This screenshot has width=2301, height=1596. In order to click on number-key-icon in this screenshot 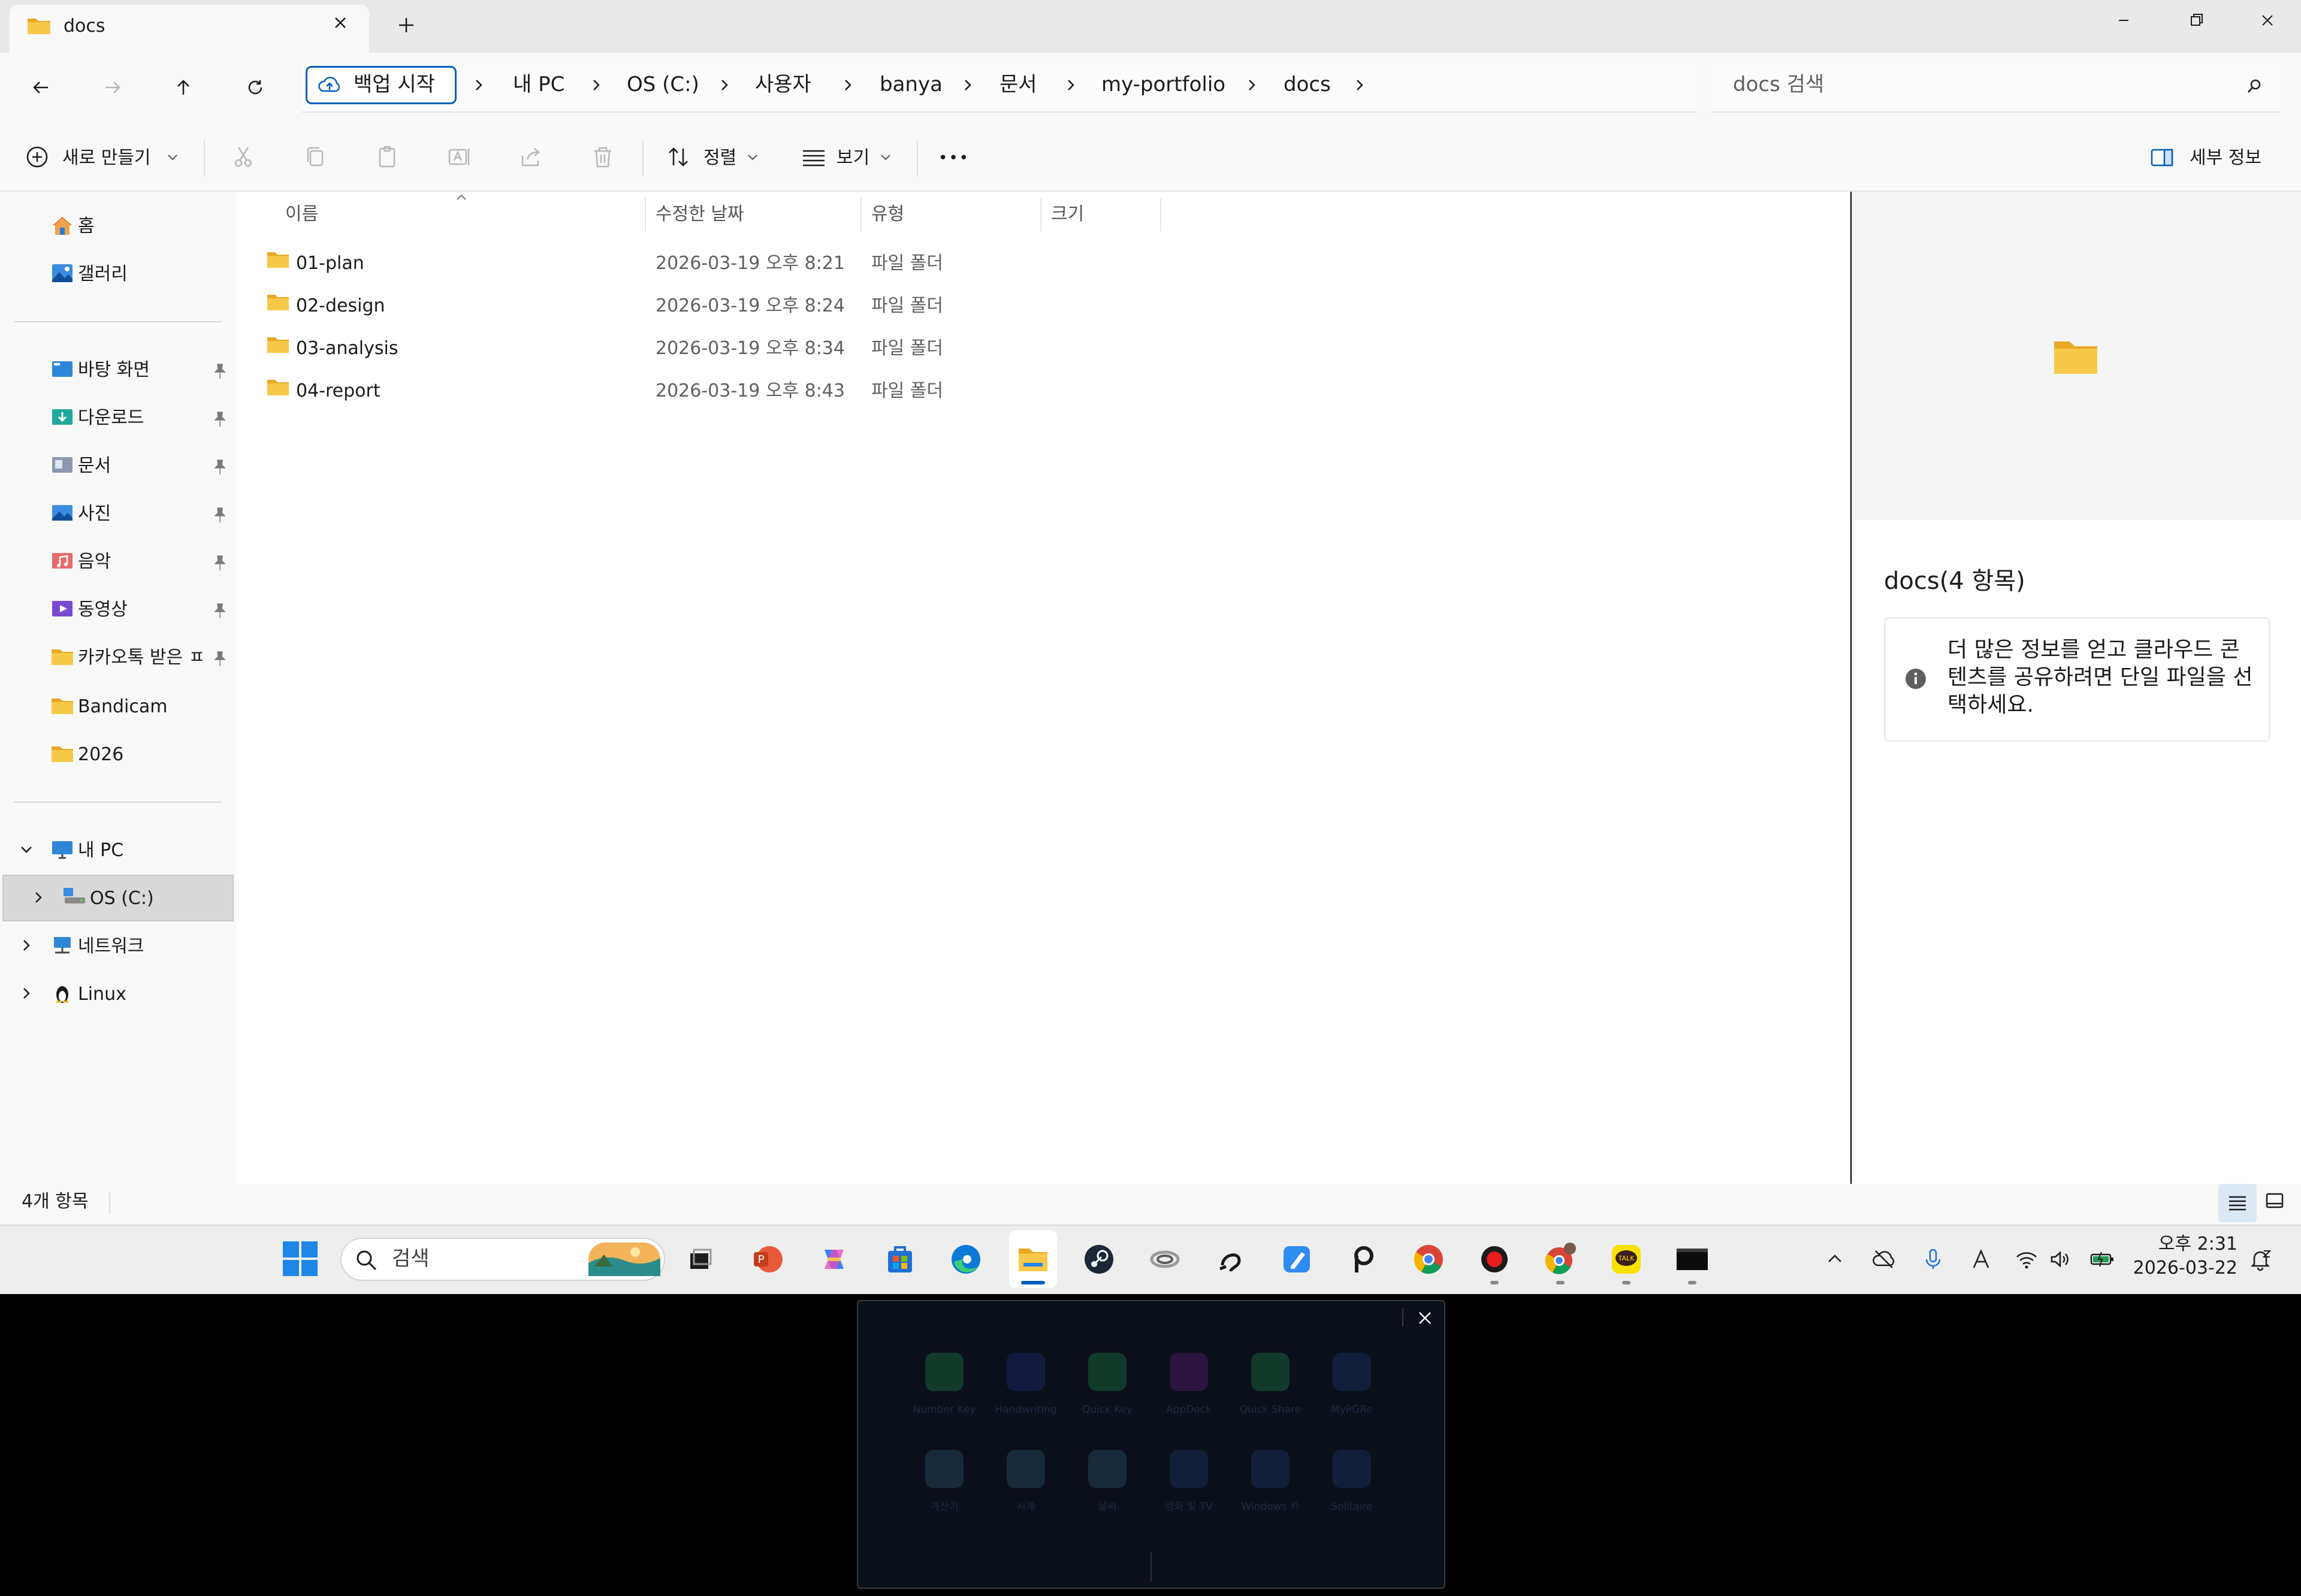, I will do `click(945, 1372)`.